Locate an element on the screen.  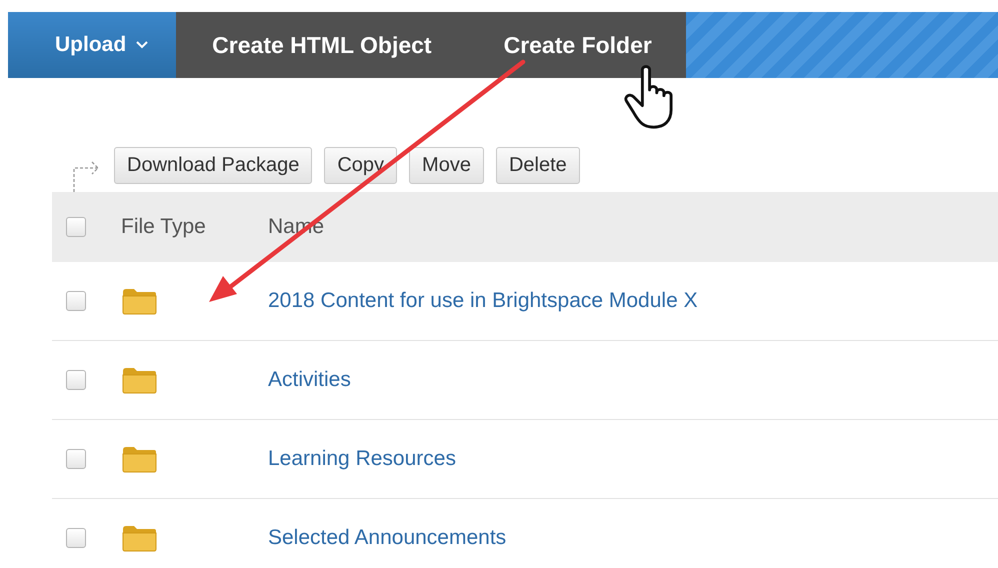
folder-link: Selected Announcements is located at coordinates (387, 537).